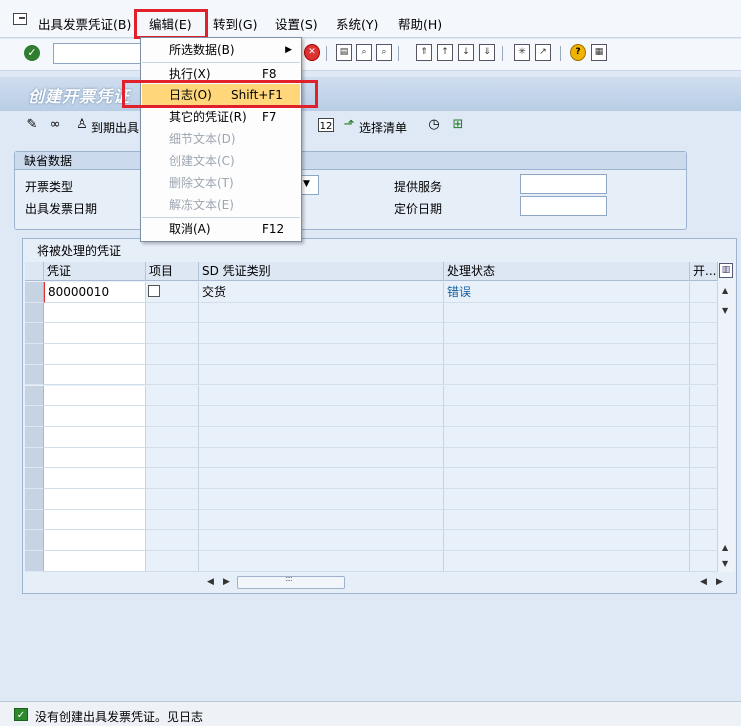  What do you see at coordinates (567, 292) in the screenshot?
I see `table-cell-status: 错误` at bounding box center [567, 292].